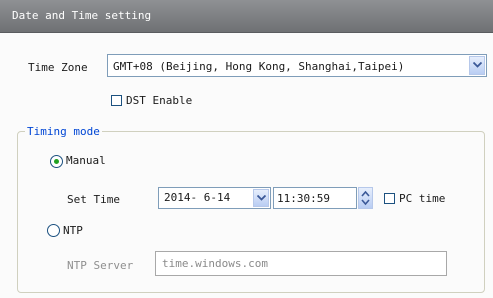 The image size is (493, 298). What do you see at coordinates (86, 160) in the screenshot?
I see `manual-label: Manual` at bounding box center [86, 160].